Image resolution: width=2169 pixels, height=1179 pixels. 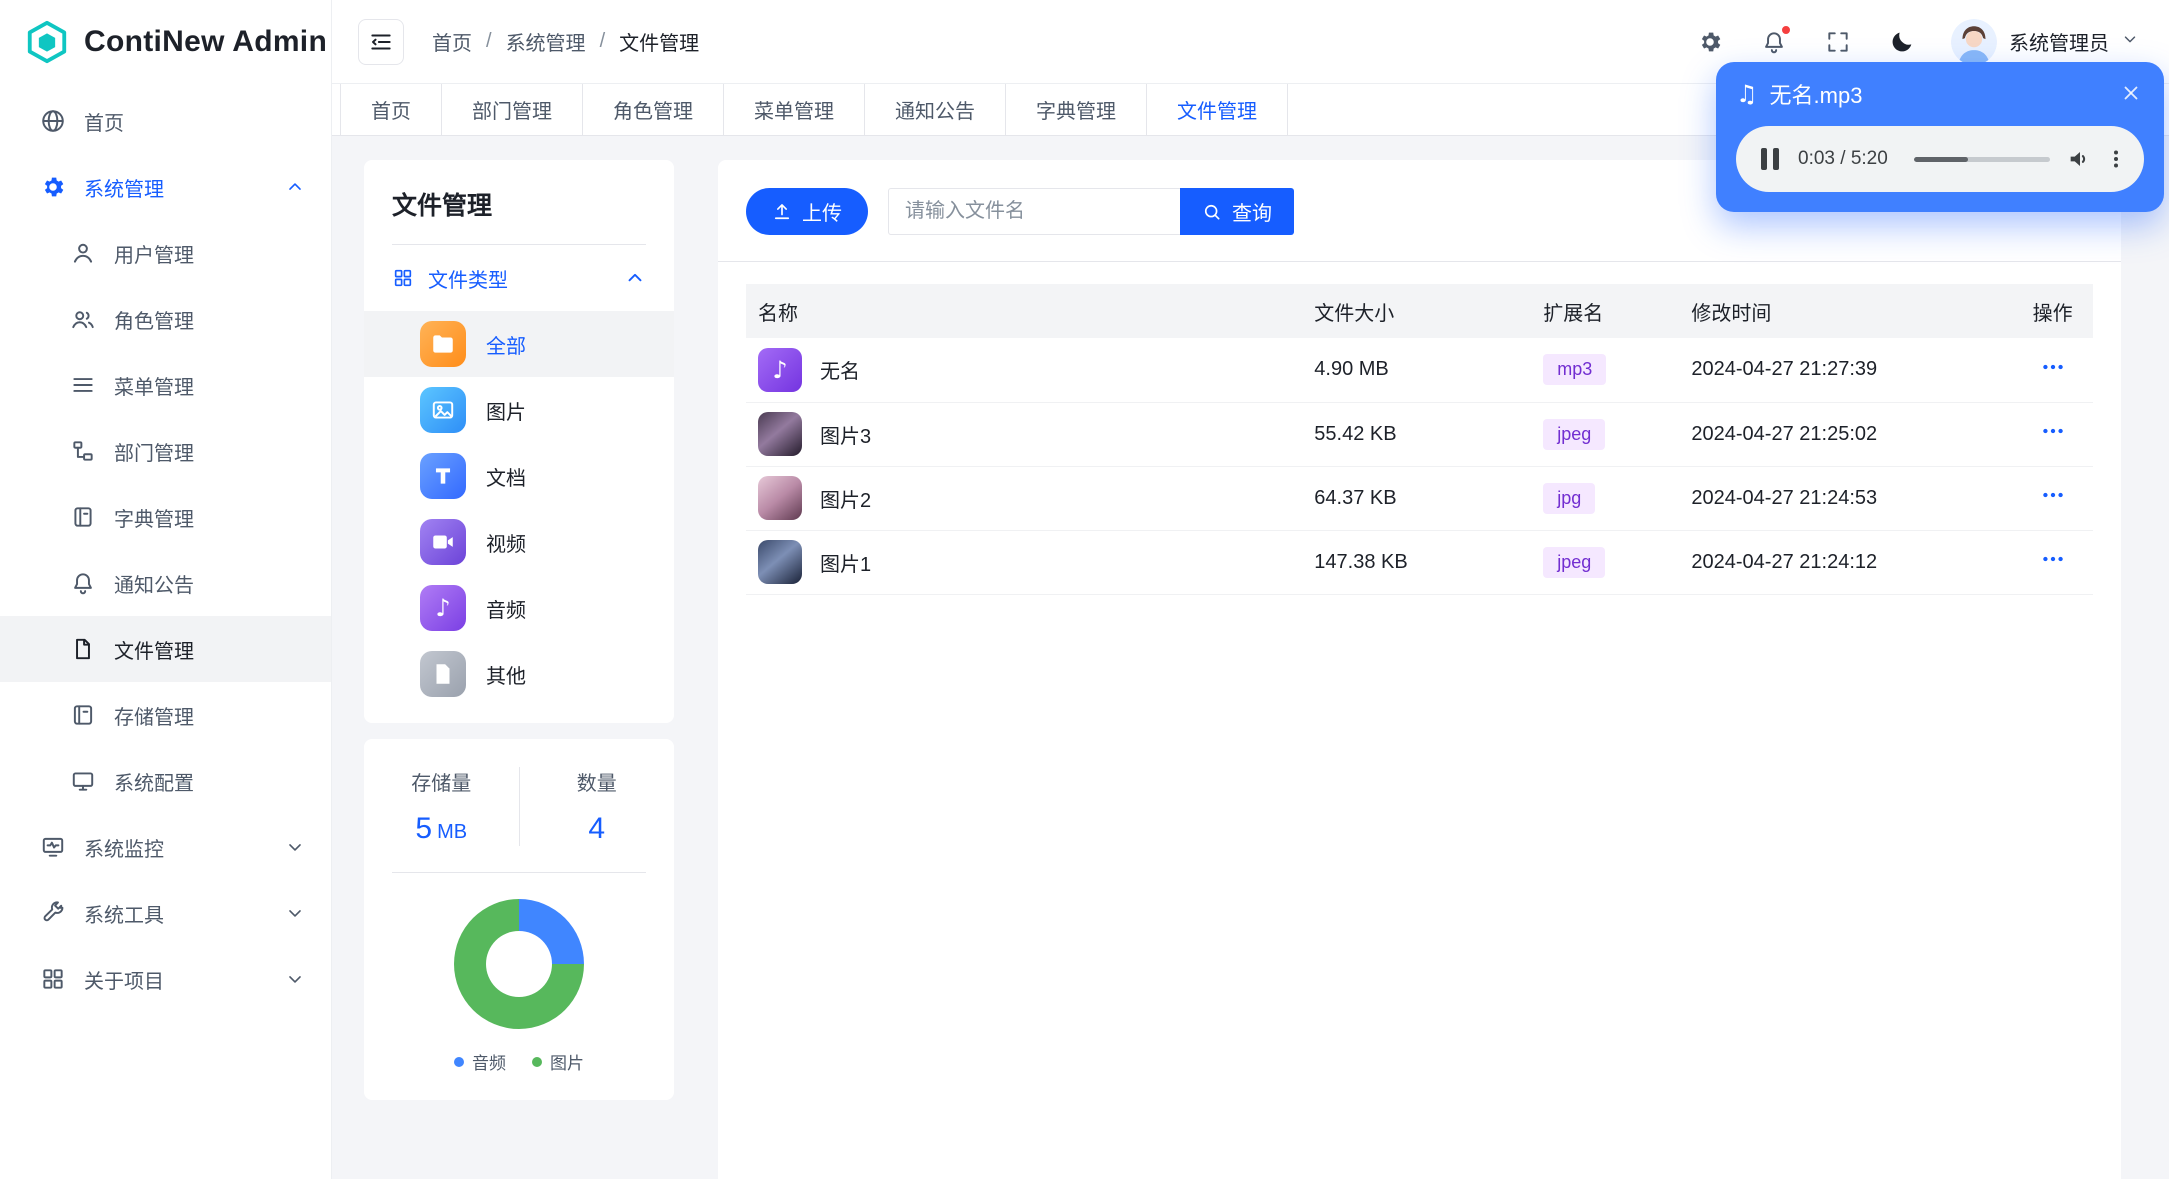 What do you see at coordinates (512, 109) in the screenshot?
I see `tab-department: 部门管理` at bounding box center [512, 109].